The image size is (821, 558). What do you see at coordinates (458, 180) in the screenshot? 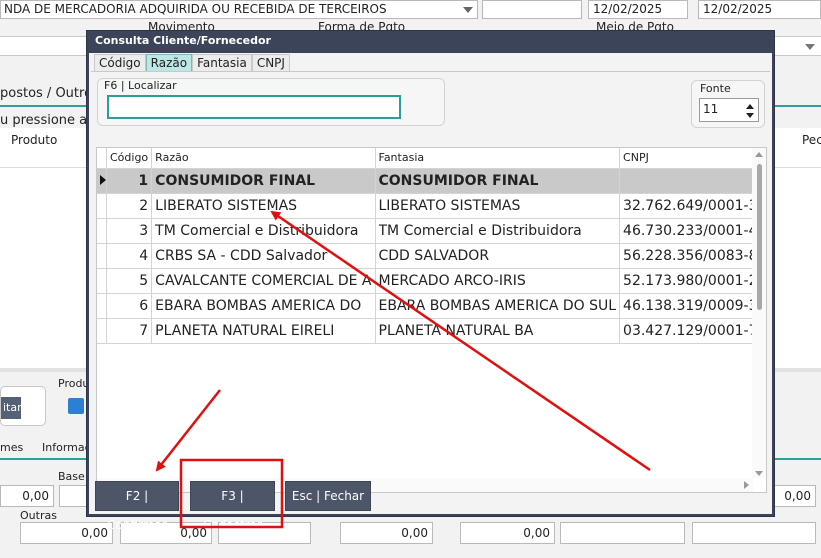
I see `cell-fantasia-text: CONSUMIDOR FINAL` at bounding box center [458, 180].